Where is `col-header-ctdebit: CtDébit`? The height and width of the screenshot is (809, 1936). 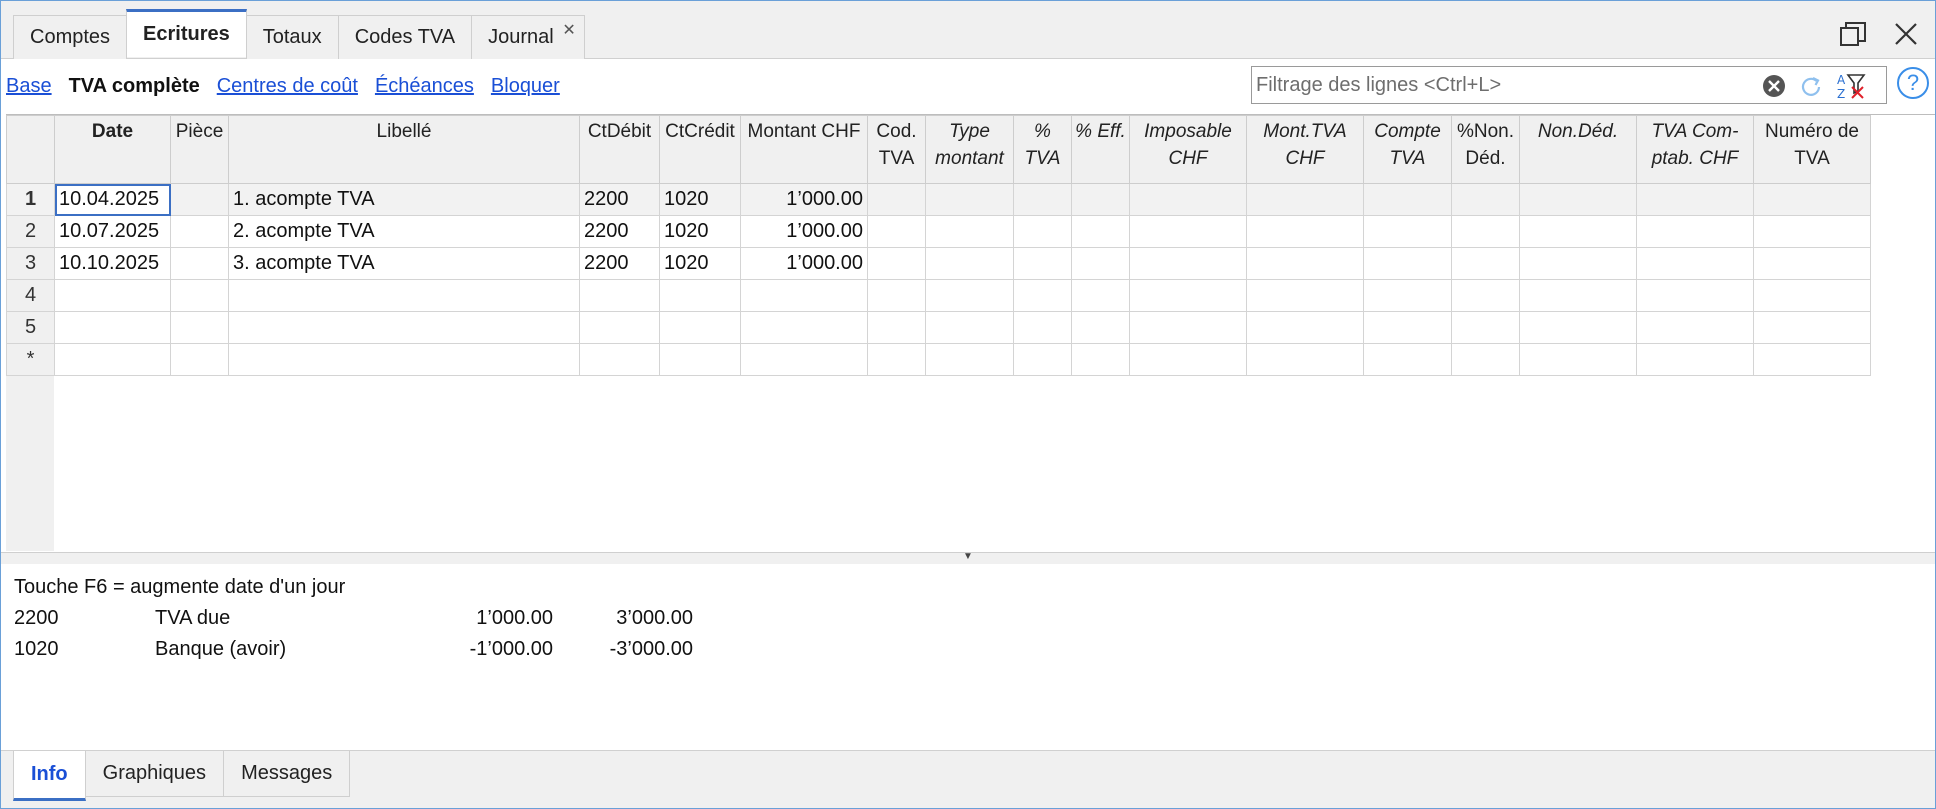
col-header-ctdebit: CtDébit is located at coordinates (619, 149).